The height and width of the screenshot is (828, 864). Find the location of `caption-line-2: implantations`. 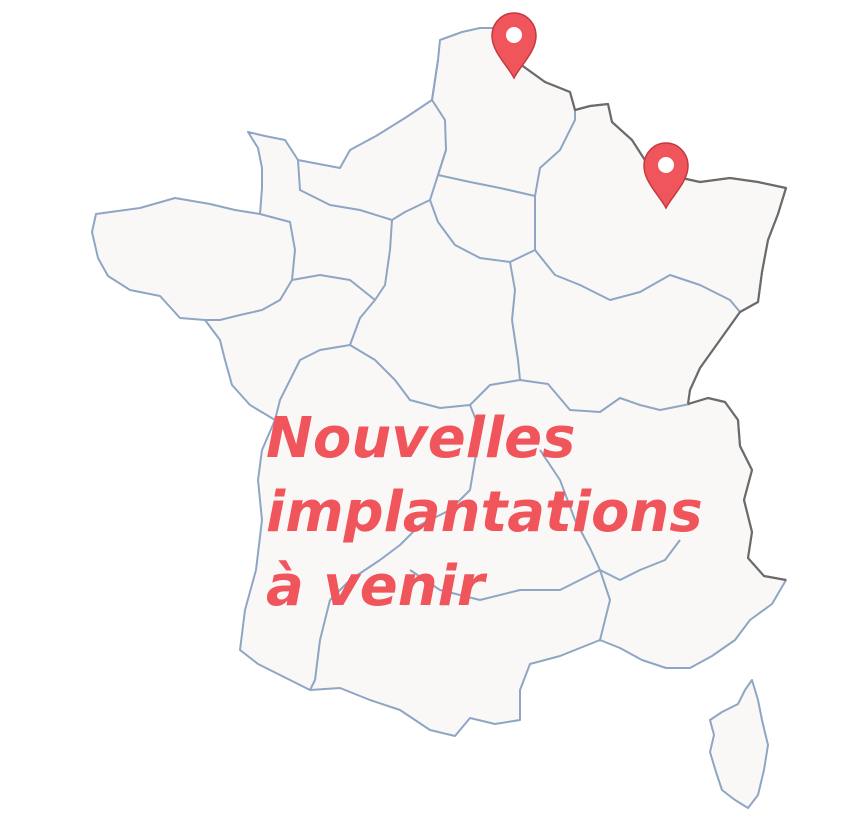

caption-line-2: implantations is located at coordinates (484, 512).